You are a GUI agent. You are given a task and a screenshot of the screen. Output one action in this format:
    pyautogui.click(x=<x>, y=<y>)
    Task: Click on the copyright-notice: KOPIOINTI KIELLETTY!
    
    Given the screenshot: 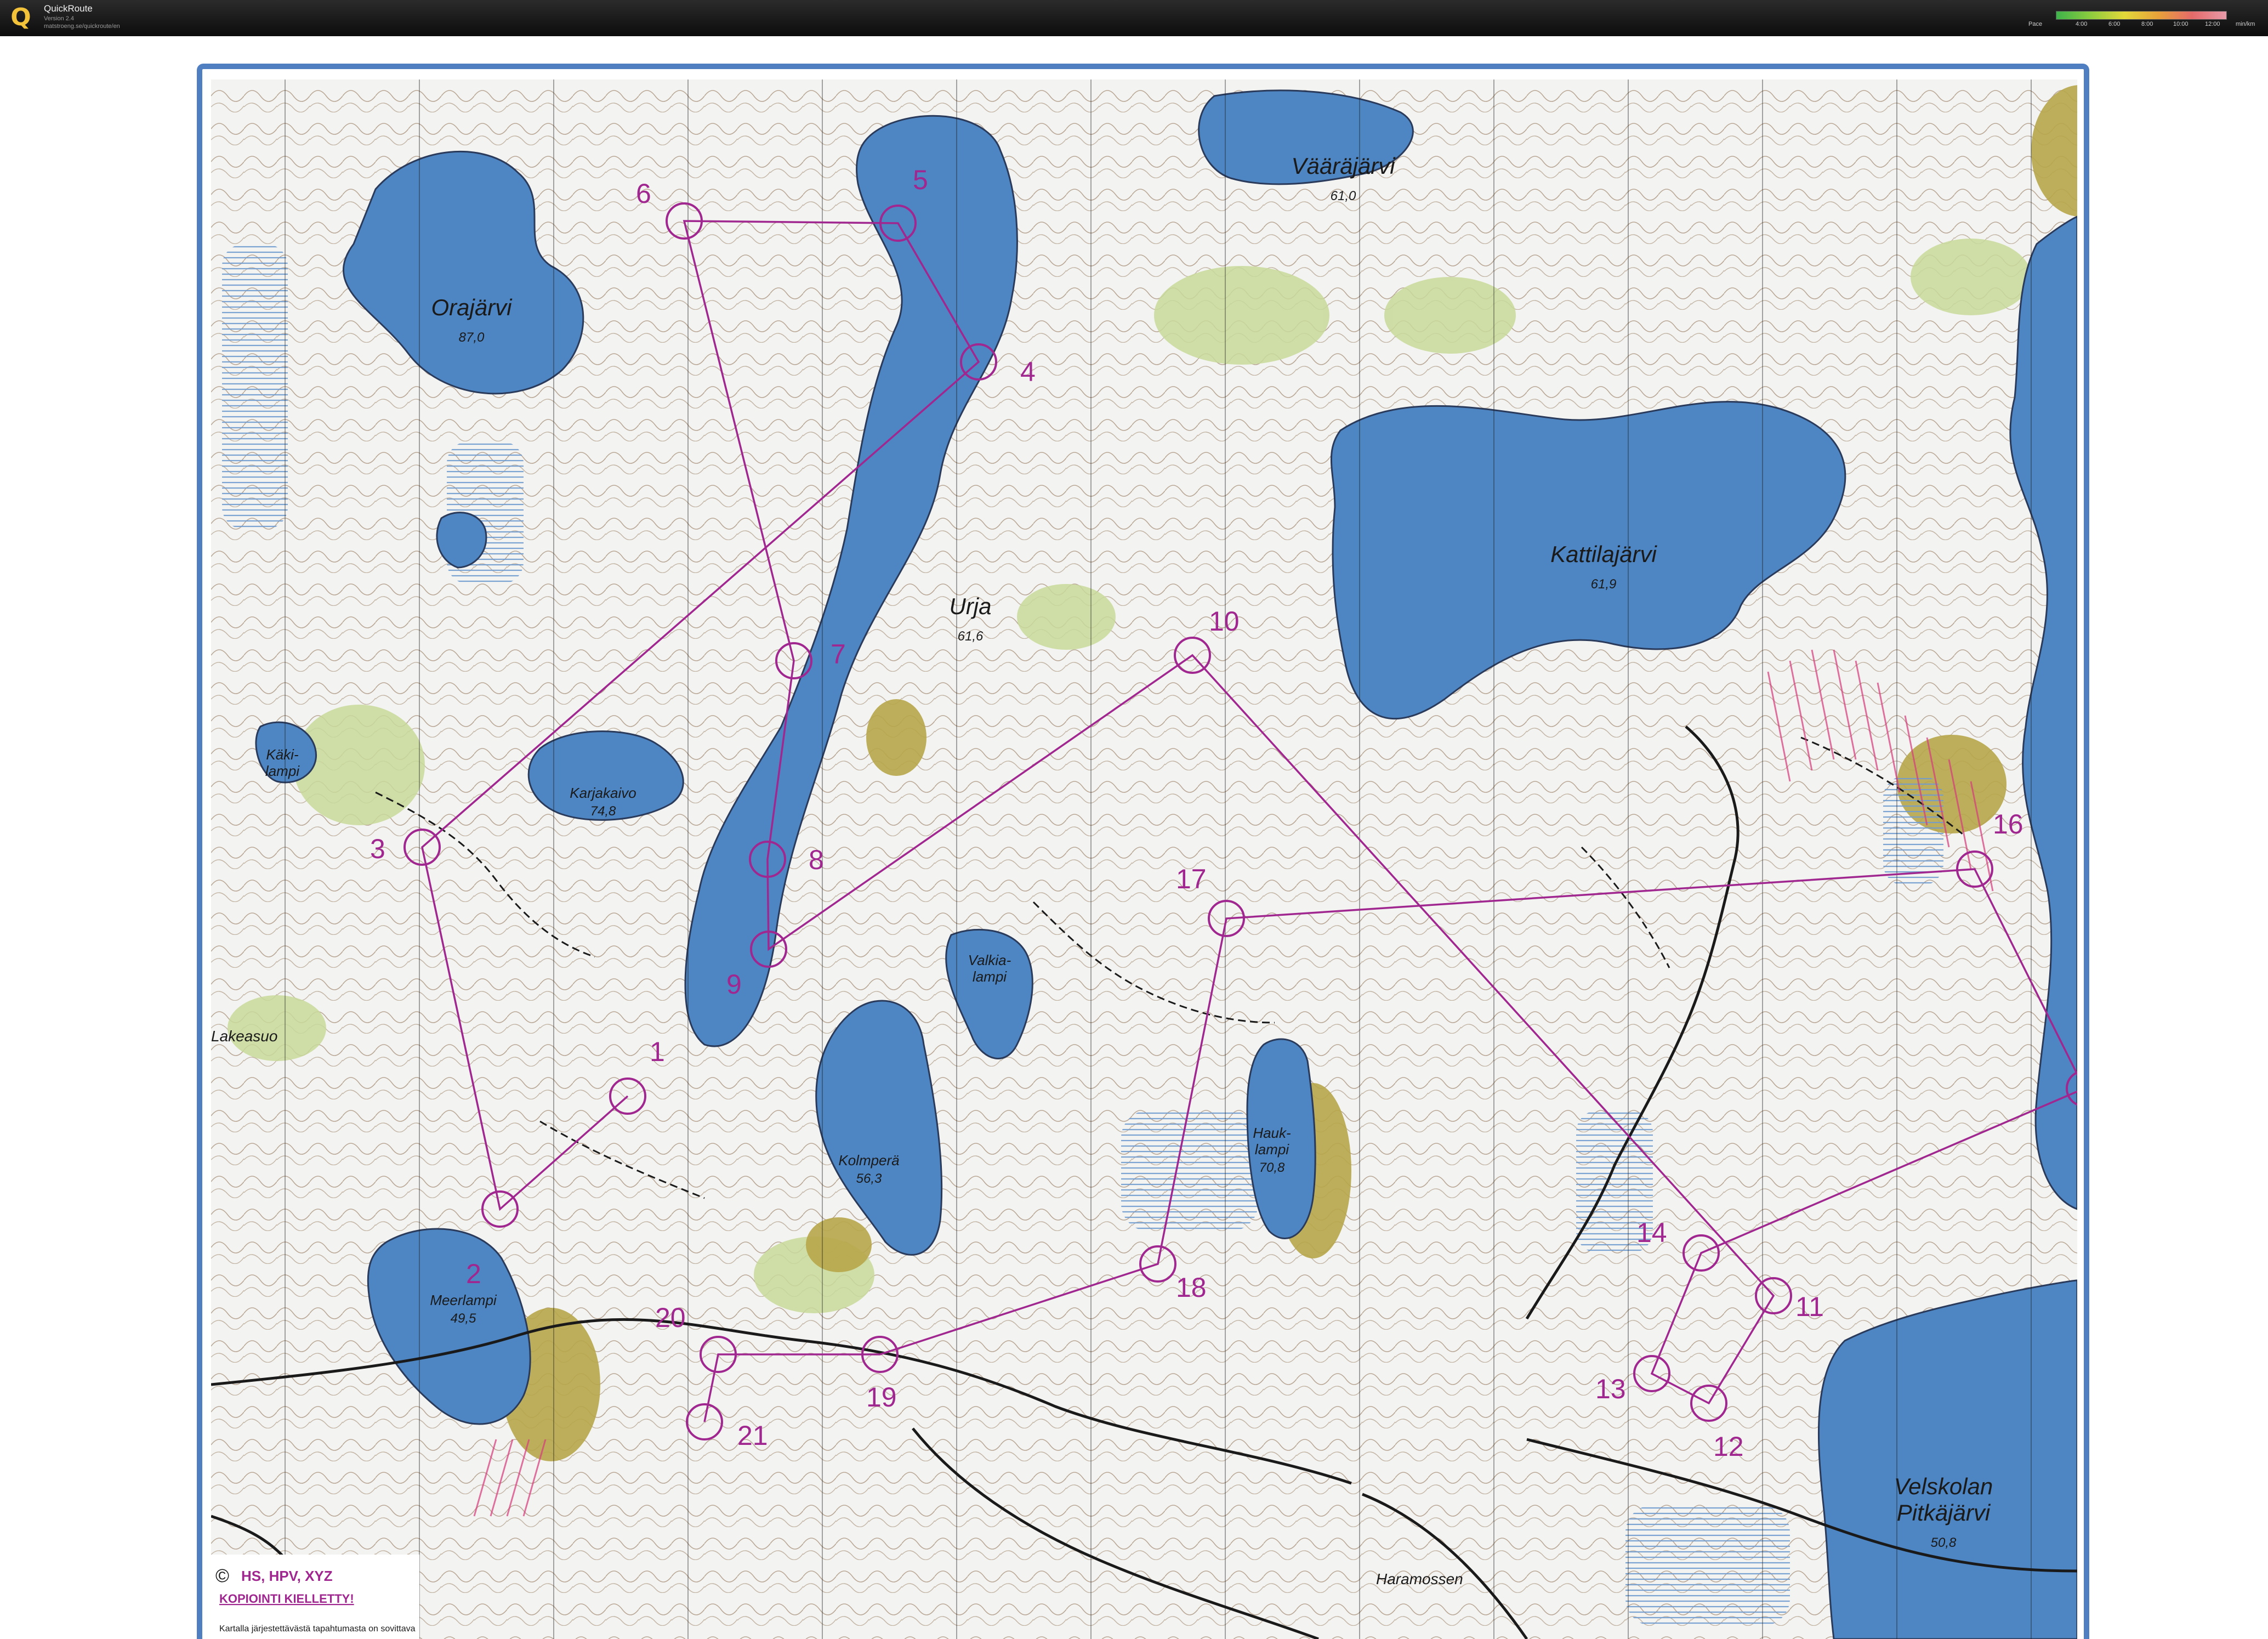 What is the action you would take?
    pyautogui.click(x=286, y=1599)
    